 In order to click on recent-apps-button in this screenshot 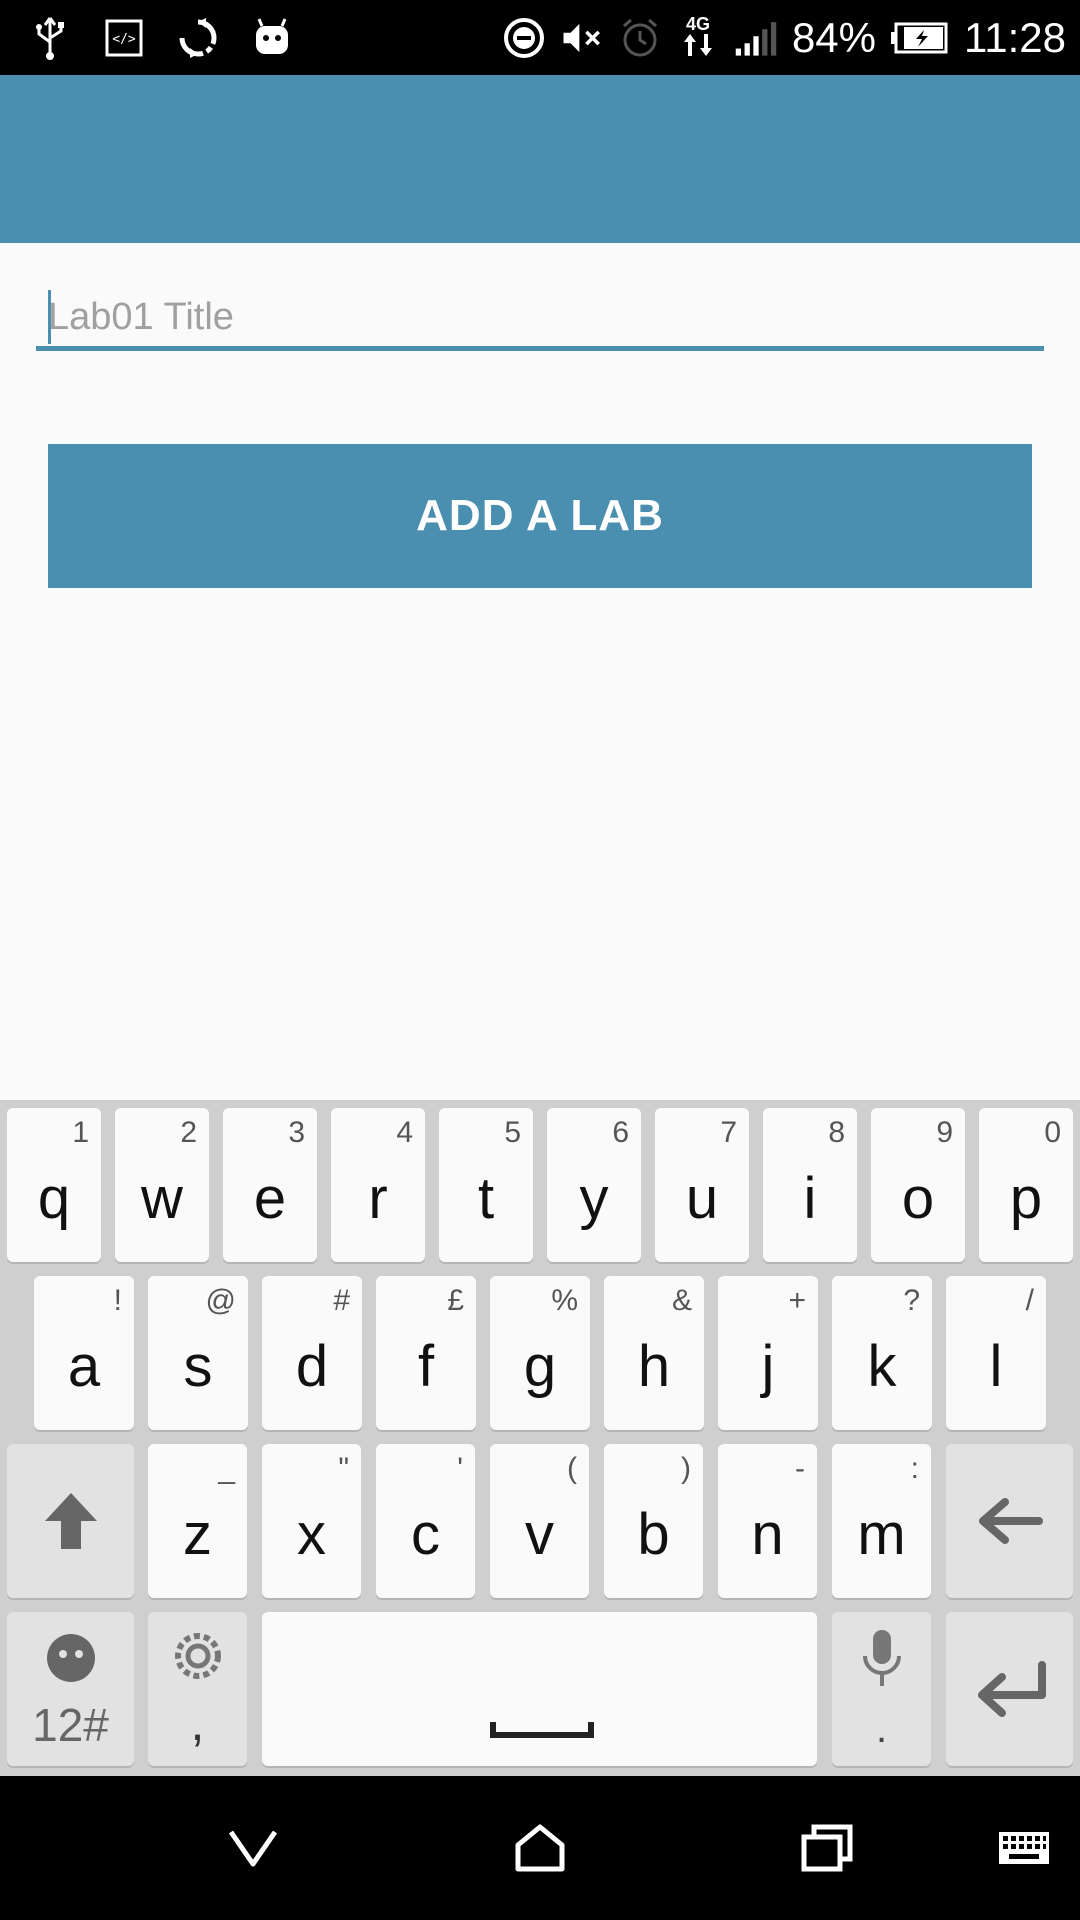, I will do `click(827, 1848)`.